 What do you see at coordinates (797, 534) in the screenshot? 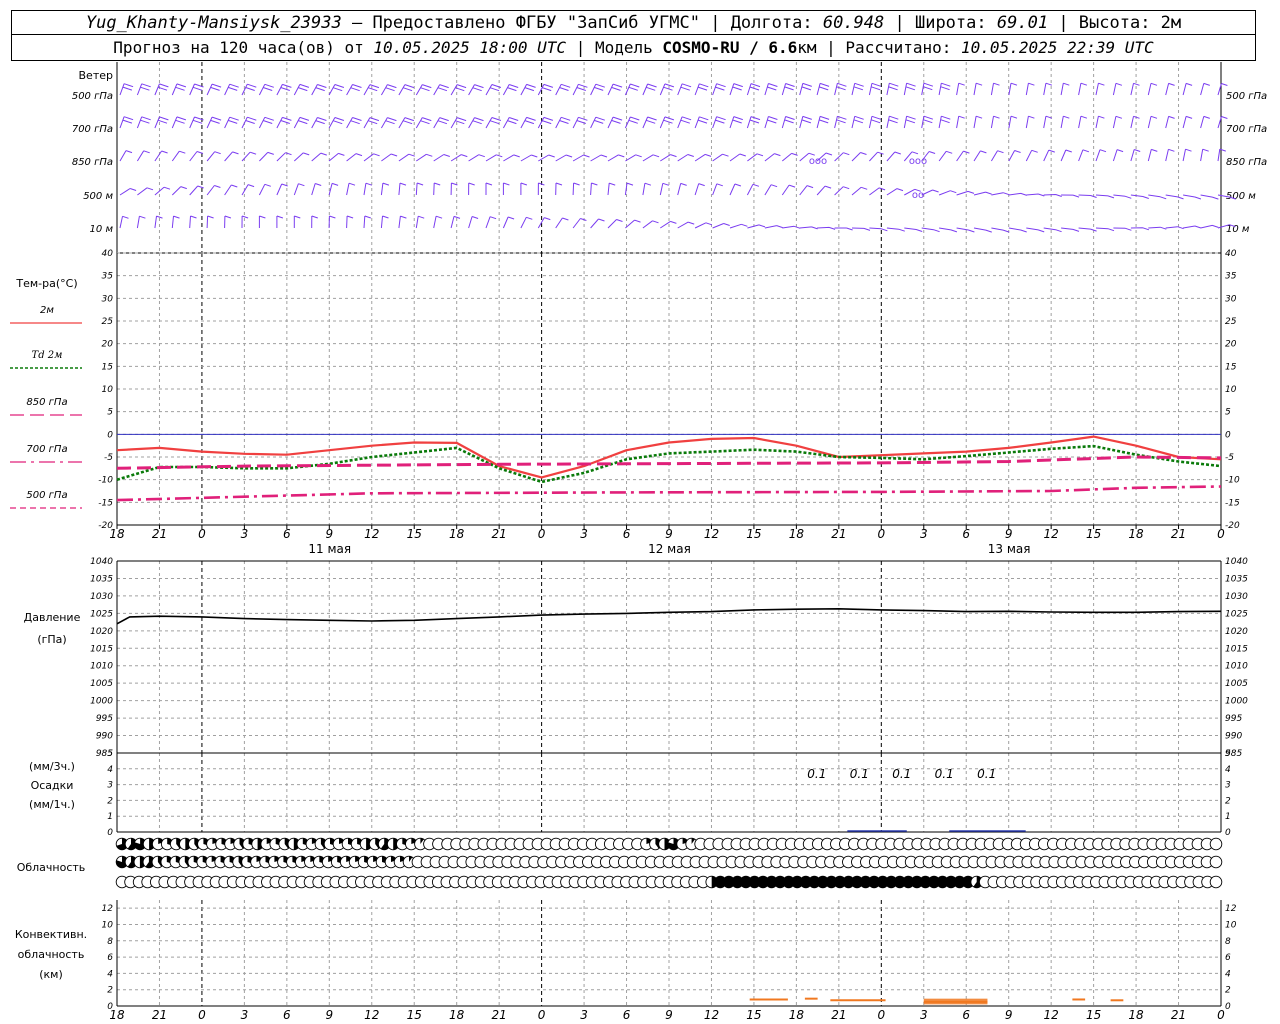
I see `temp-x-tick-label: 18` at bounding box center [797, 534].